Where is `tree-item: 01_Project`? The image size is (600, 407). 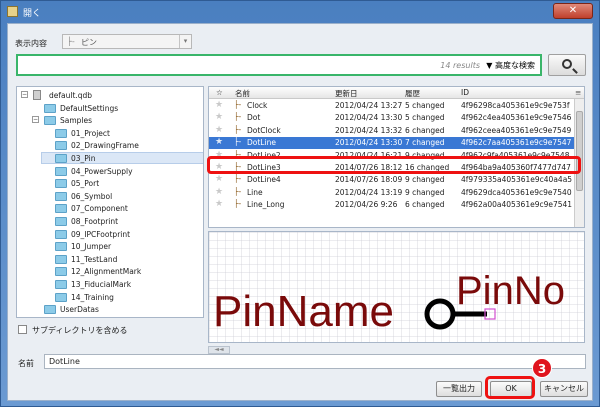
tree-item: 01_Project is located at coordinates (111, 134).